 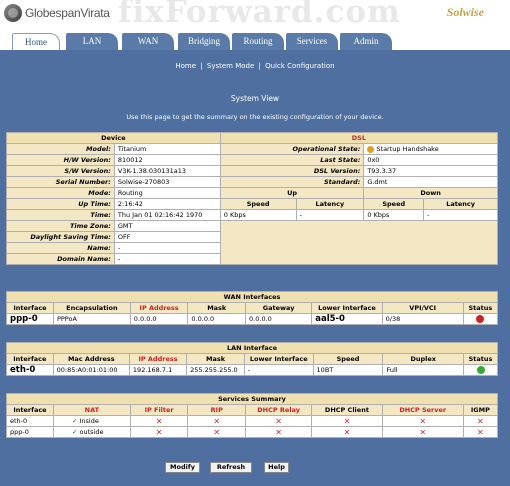 What do you see at coordinates (394, 204) in the screenshot?
I see `down-speed-header: Speed` at bounding box center [394, 204].